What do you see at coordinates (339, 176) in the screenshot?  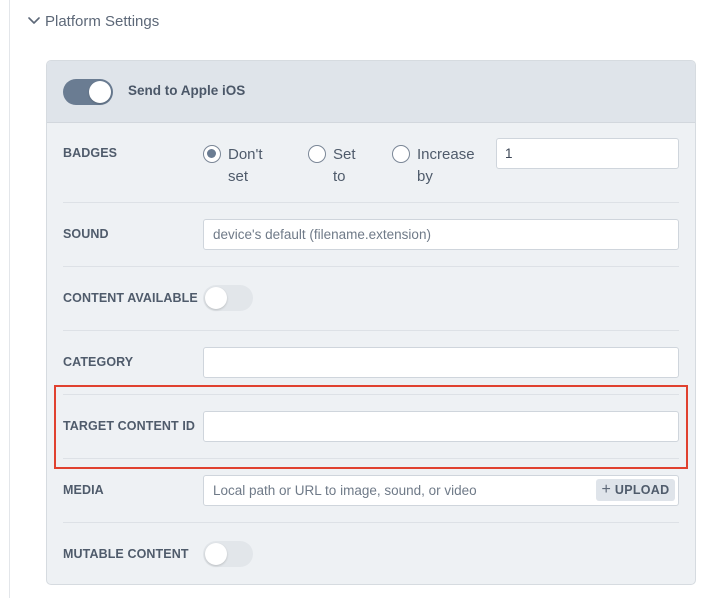 I see `option-line: to` at bounding box center [339, 176].